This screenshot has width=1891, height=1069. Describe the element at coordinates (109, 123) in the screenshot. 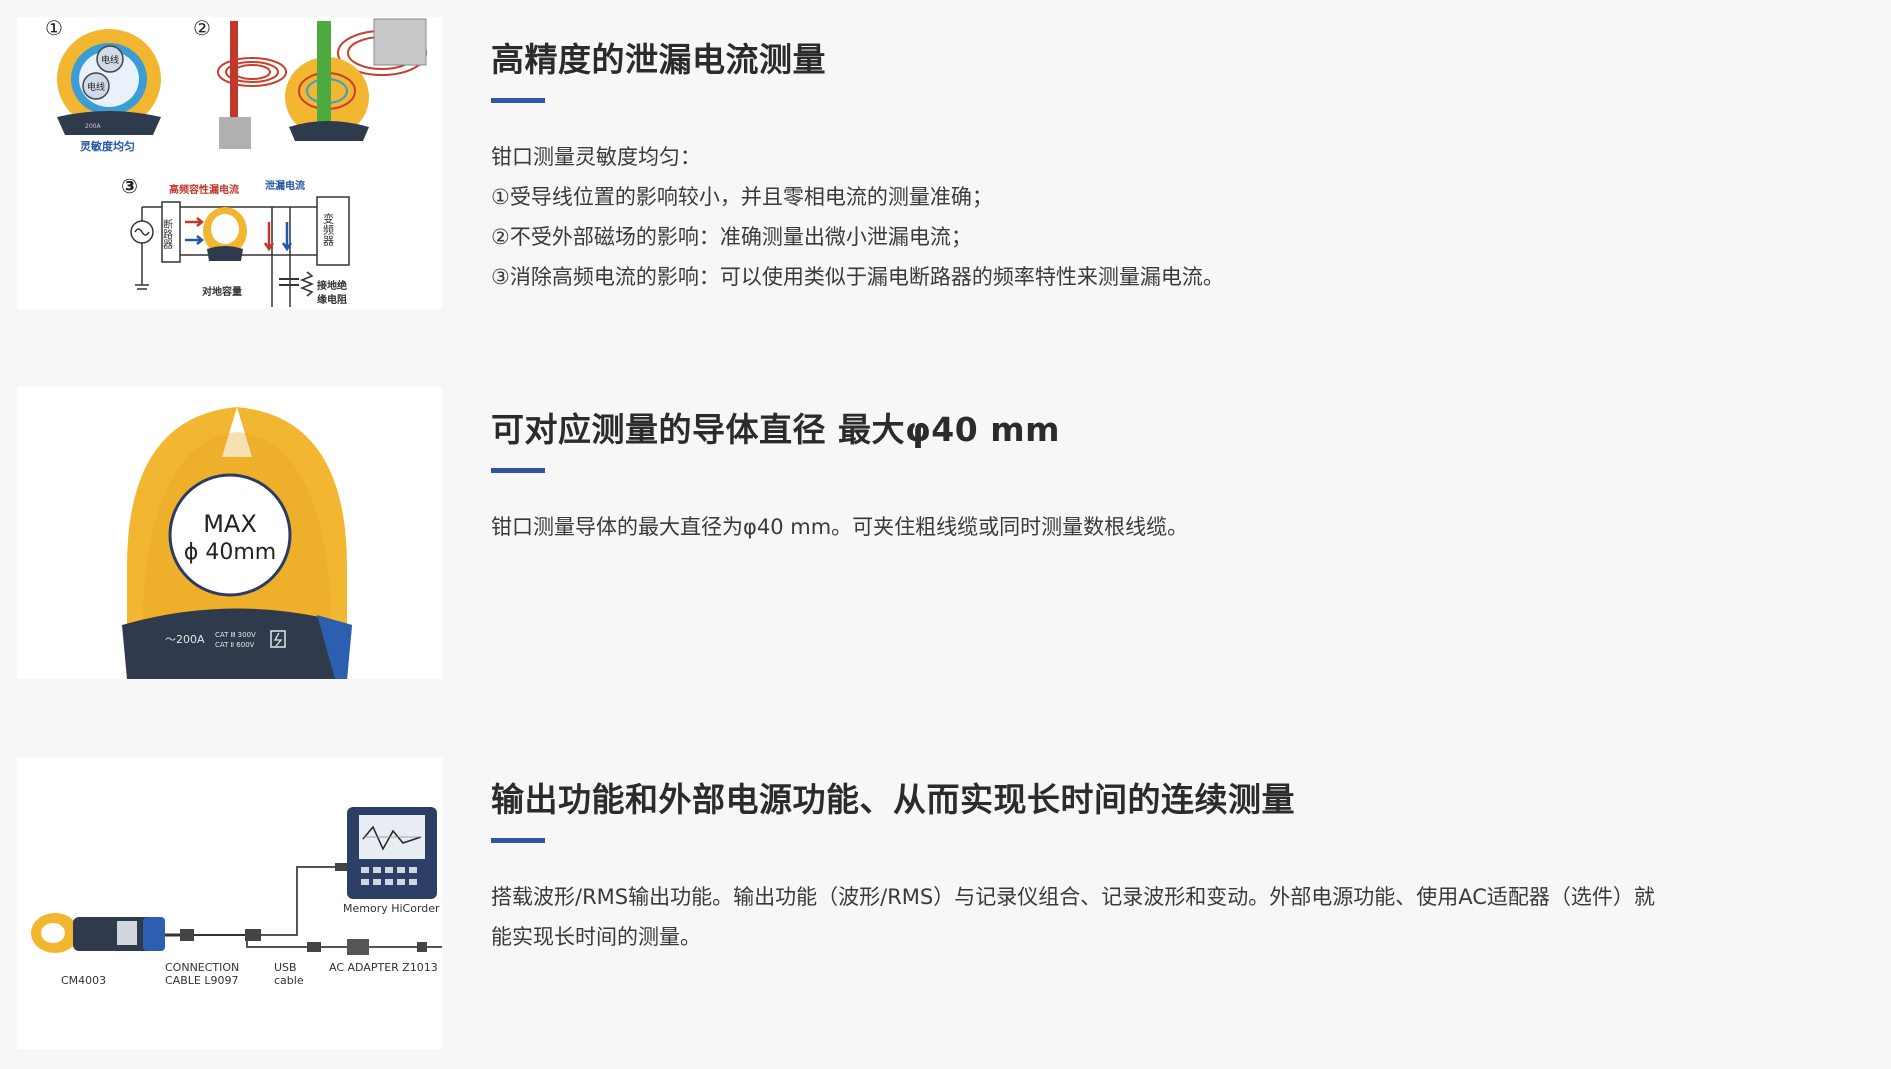

I see `meter-body-icon` at that location.